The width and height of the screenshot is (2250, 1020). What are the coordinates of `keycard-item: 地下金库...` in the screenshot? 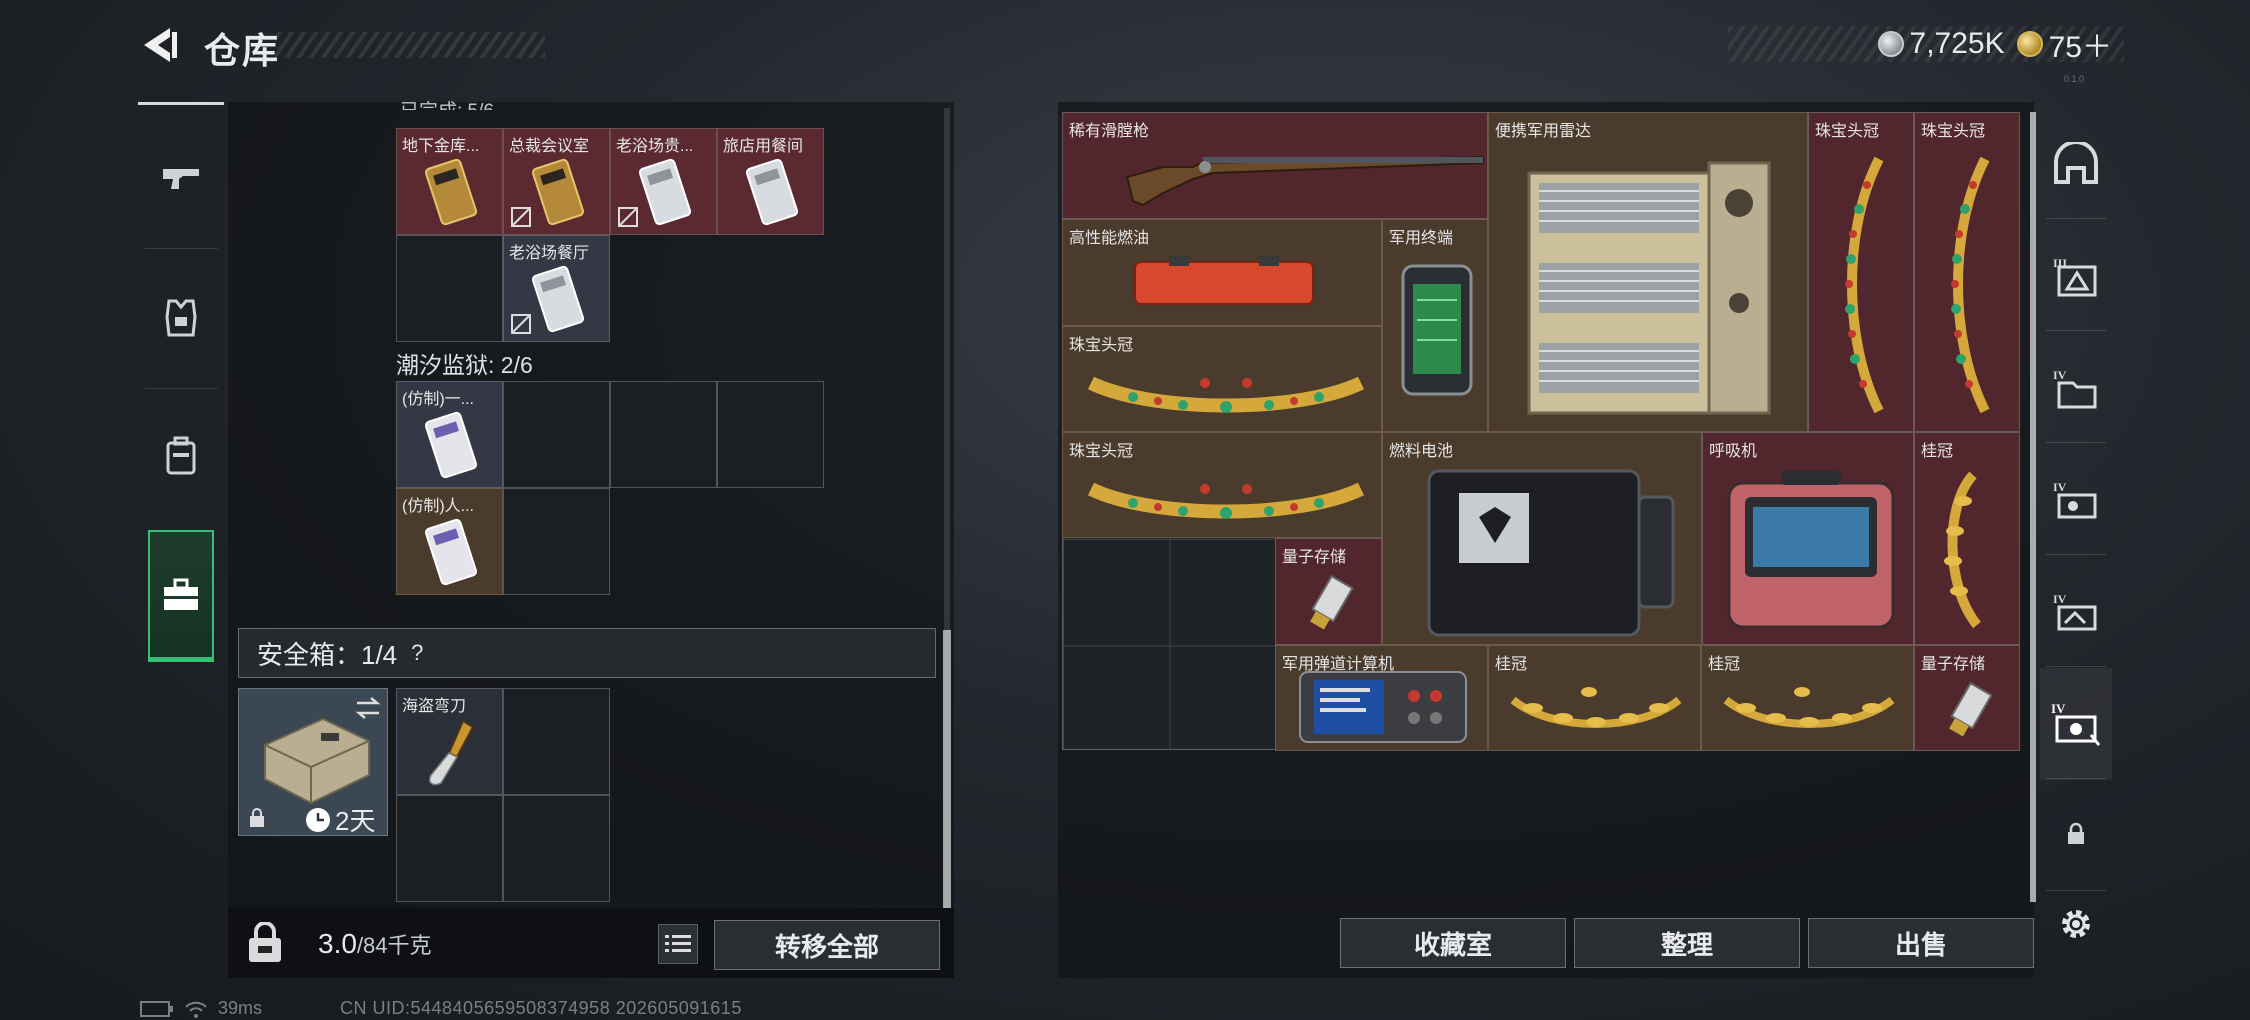 It's located at (449, 181).